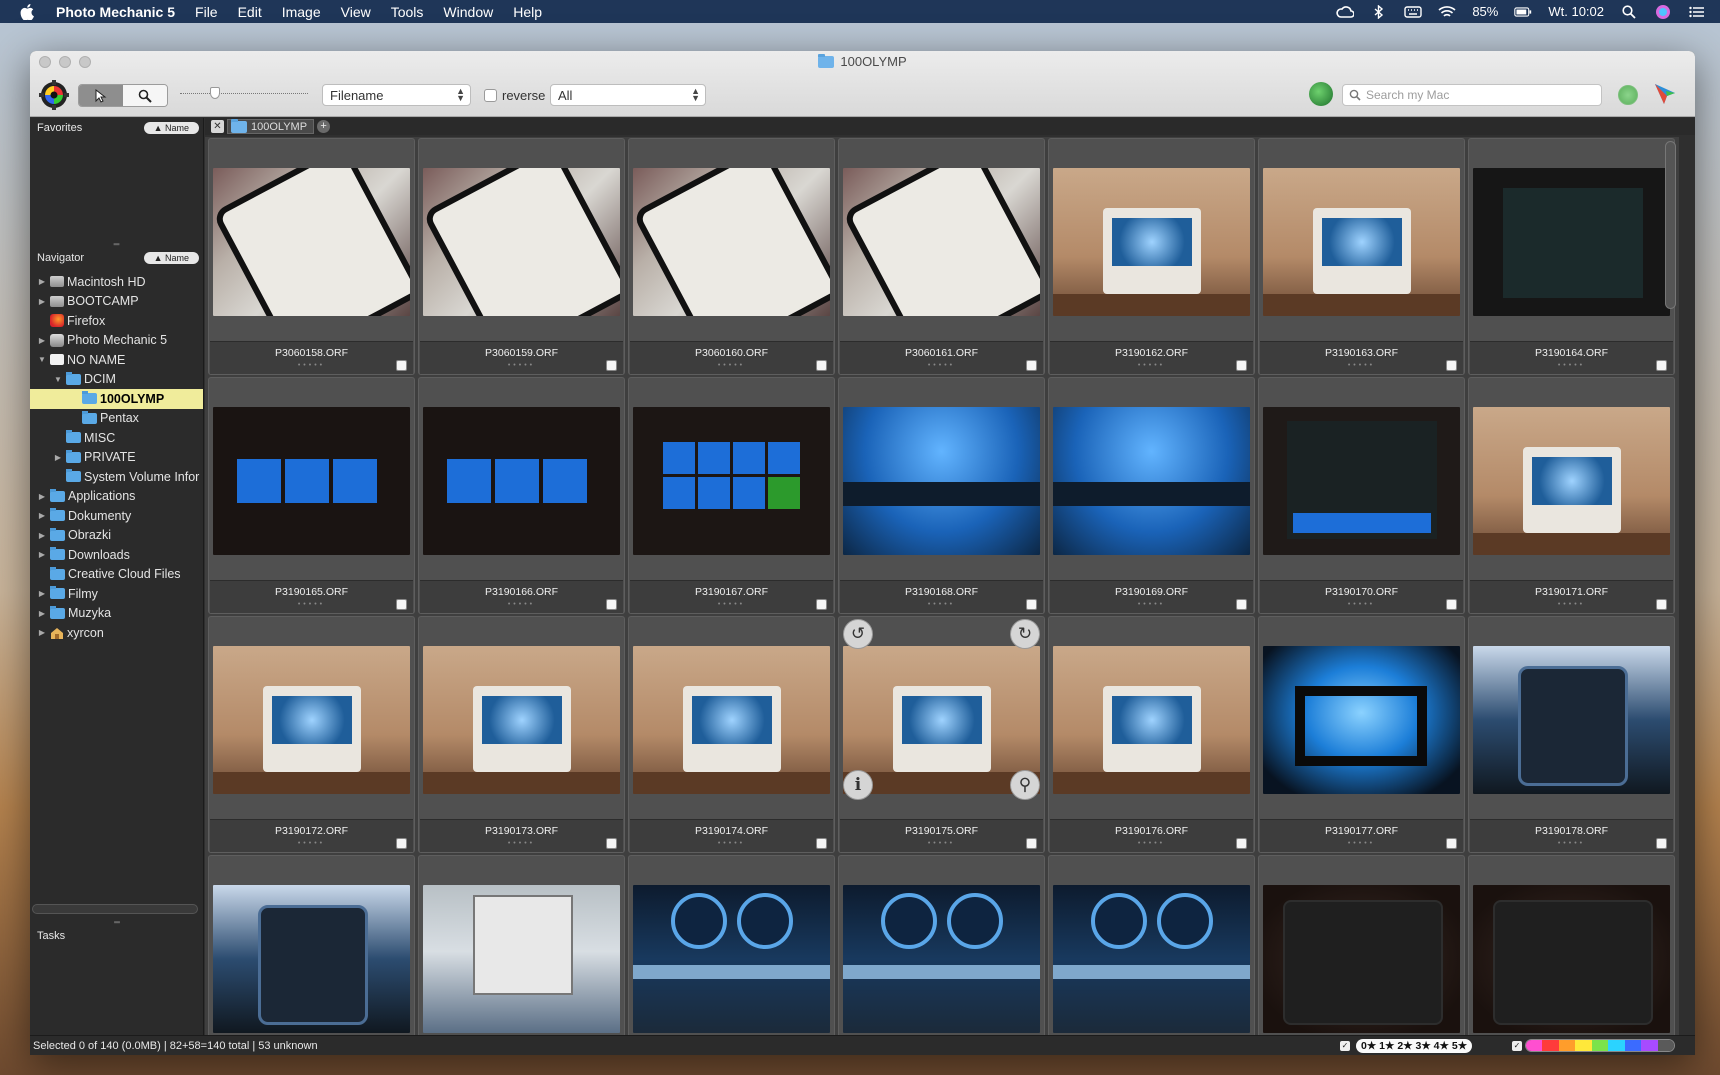 The height and width of the screenshot is (1075, 1720). I want to click on navigator-item: ▶ Obrazki, so click(116, 536).